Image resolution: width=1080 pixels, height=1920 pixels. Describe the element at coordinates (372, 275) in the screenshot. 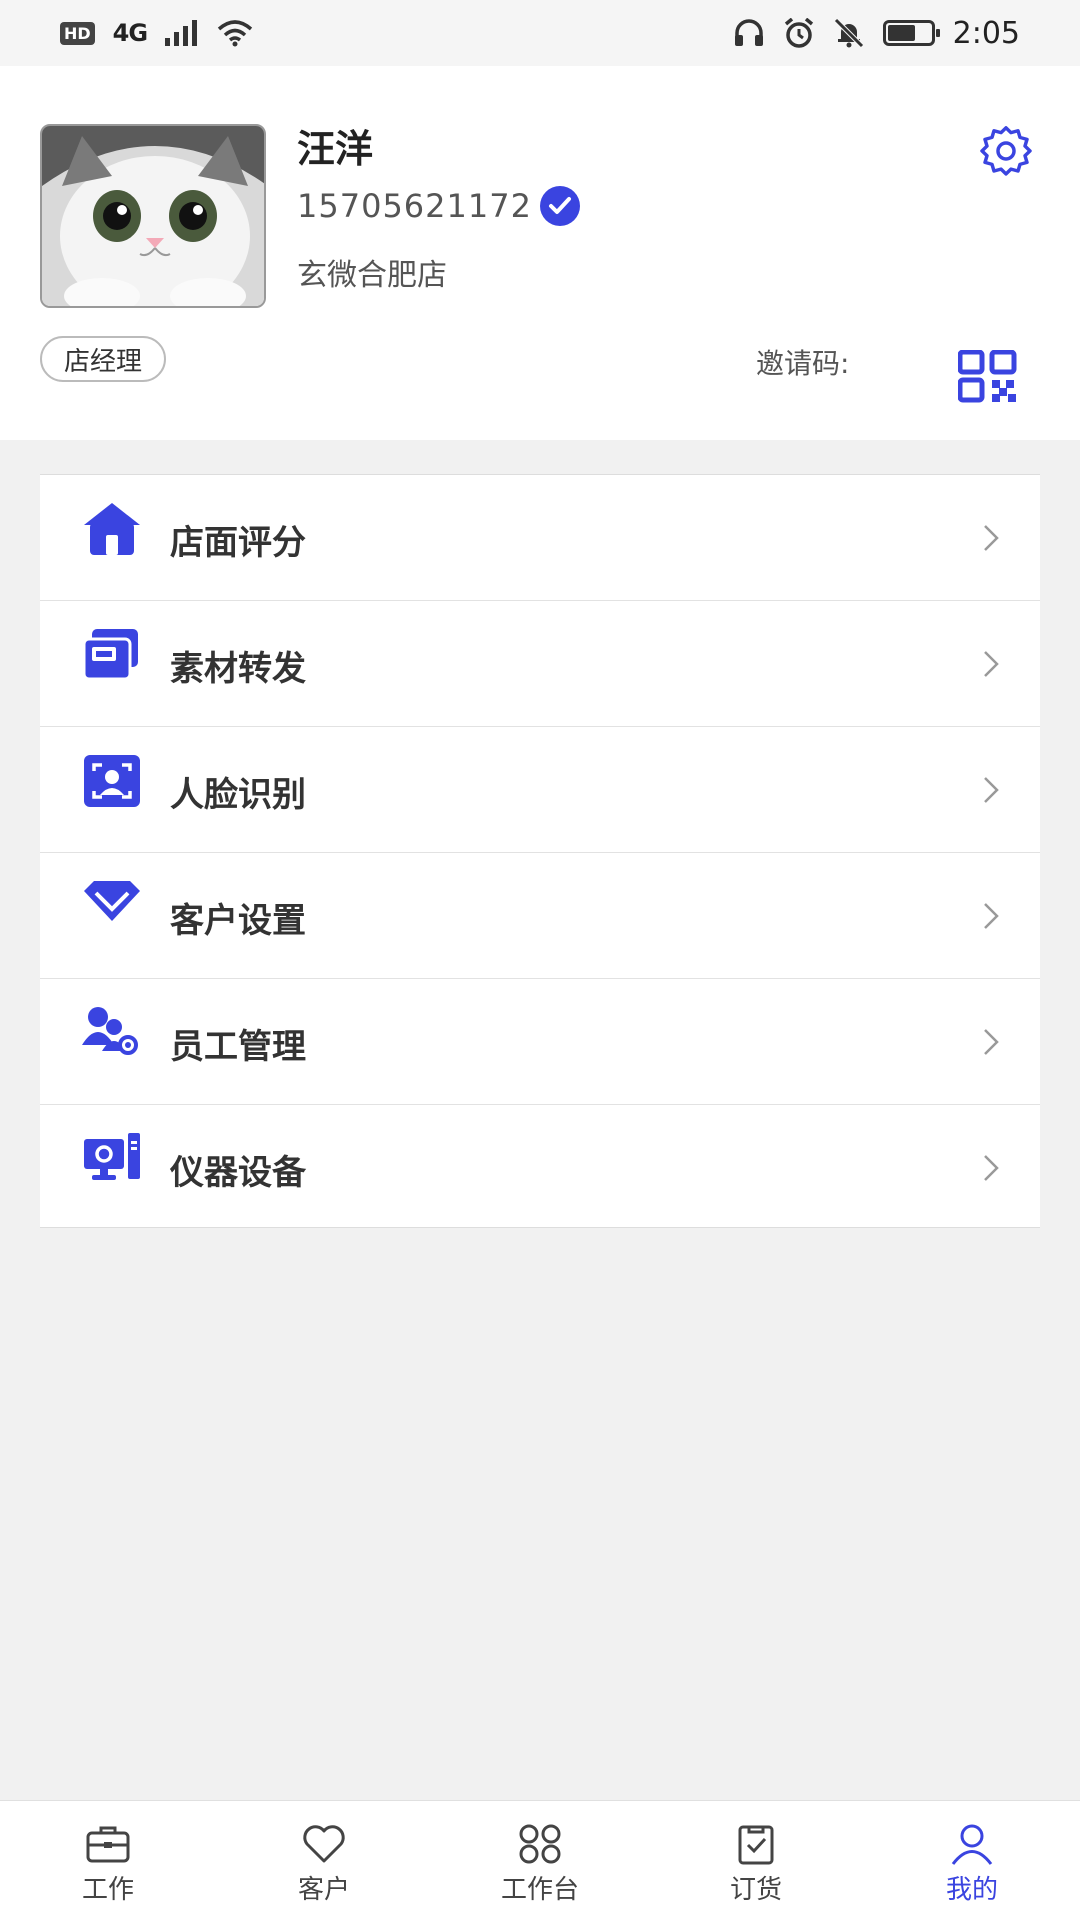

I see `store-name: 玄微合肥店` at that location.